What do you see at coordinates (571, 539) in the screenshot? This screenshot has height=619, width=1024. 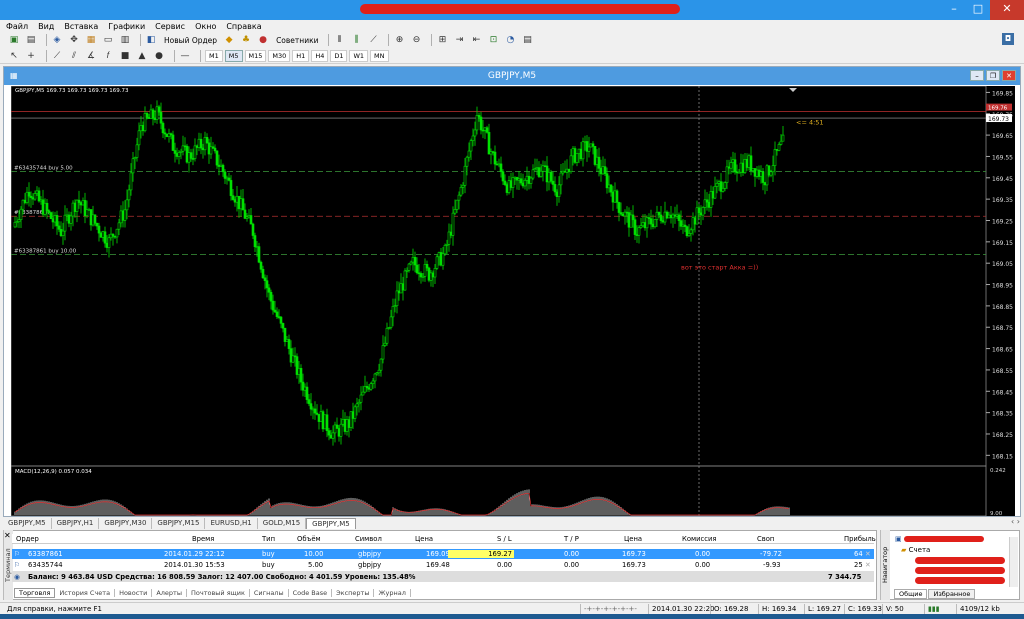 I see `col-tp: T / P` at bounding box center [571, 539].